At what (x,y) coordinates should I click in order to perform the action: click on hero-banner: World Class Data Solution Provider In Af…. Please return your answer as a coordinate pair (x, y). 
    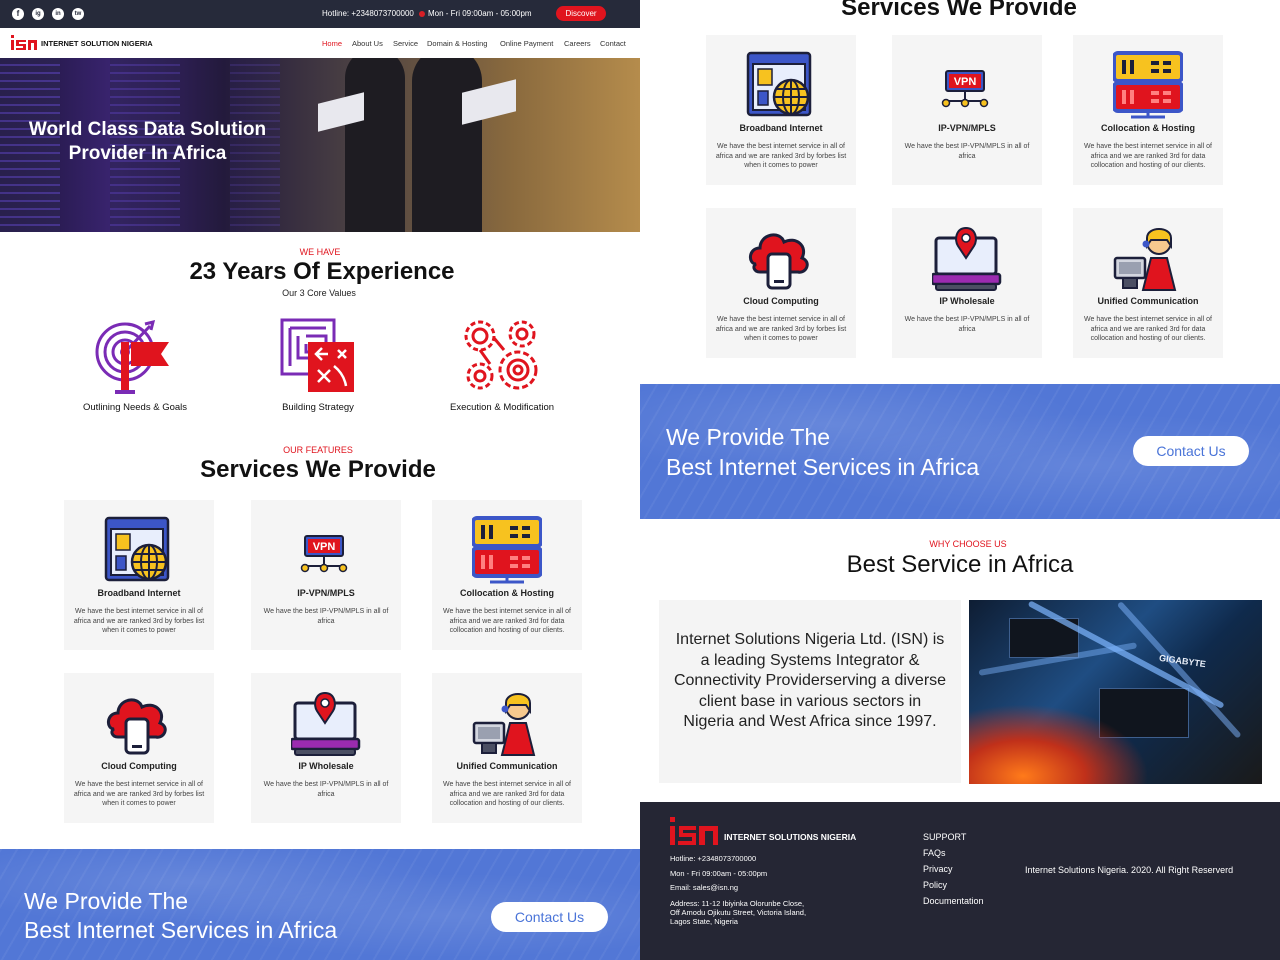
    Looking at the image, I should click on (320, 145).